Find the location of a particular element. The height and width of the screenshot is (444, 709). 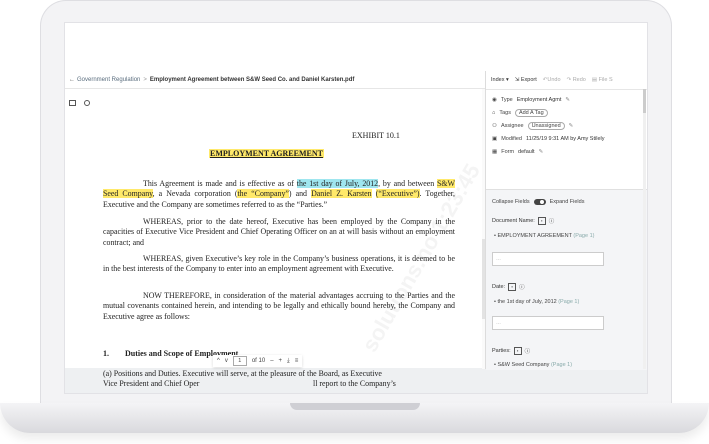

export-label: Export is located at coordinates (528, 80).